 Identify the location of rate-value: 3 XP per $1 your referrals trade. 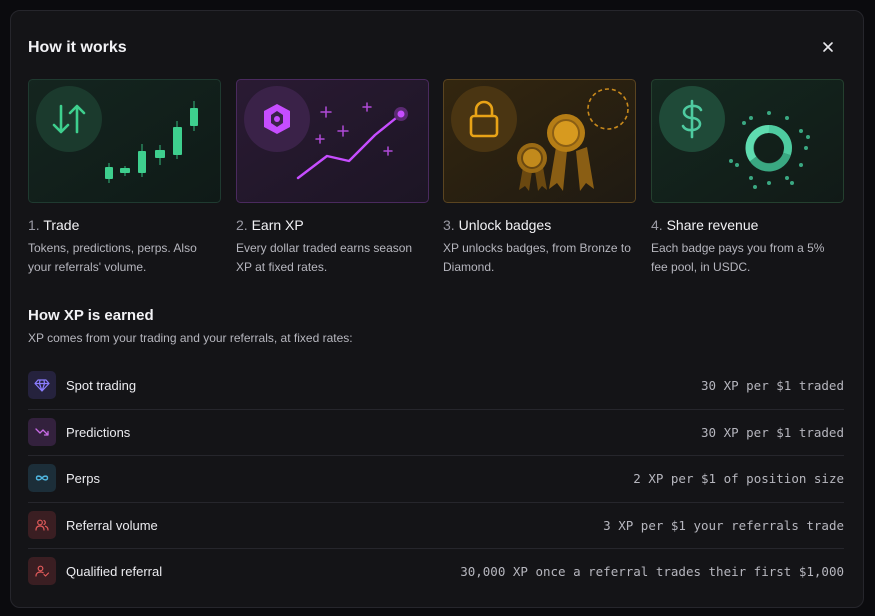
(723, 525).